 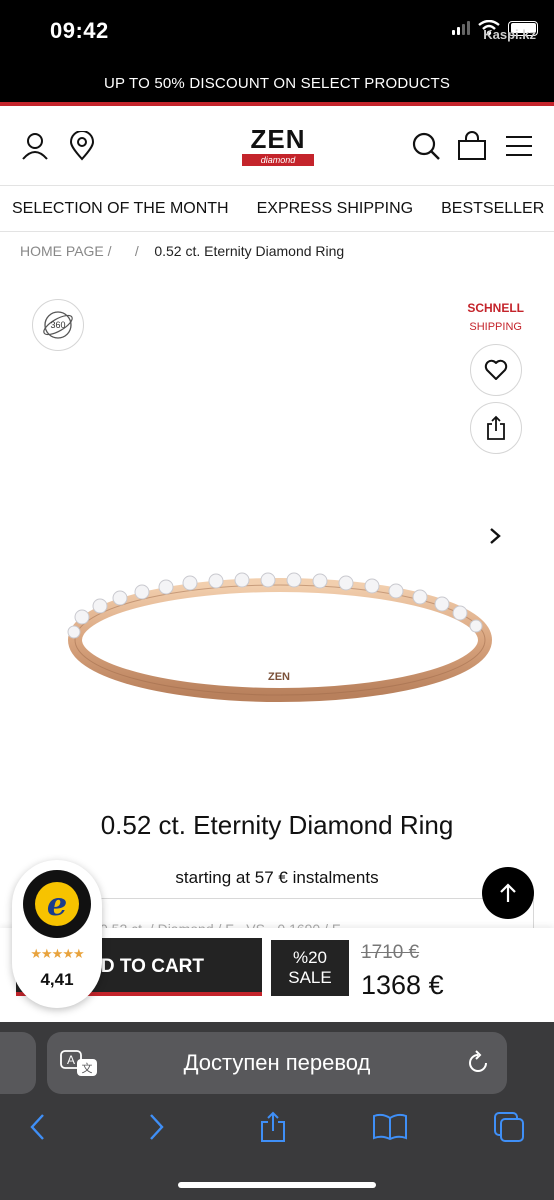 I want to click on rotate-360-icon: 360, so click(x=58, y=325).